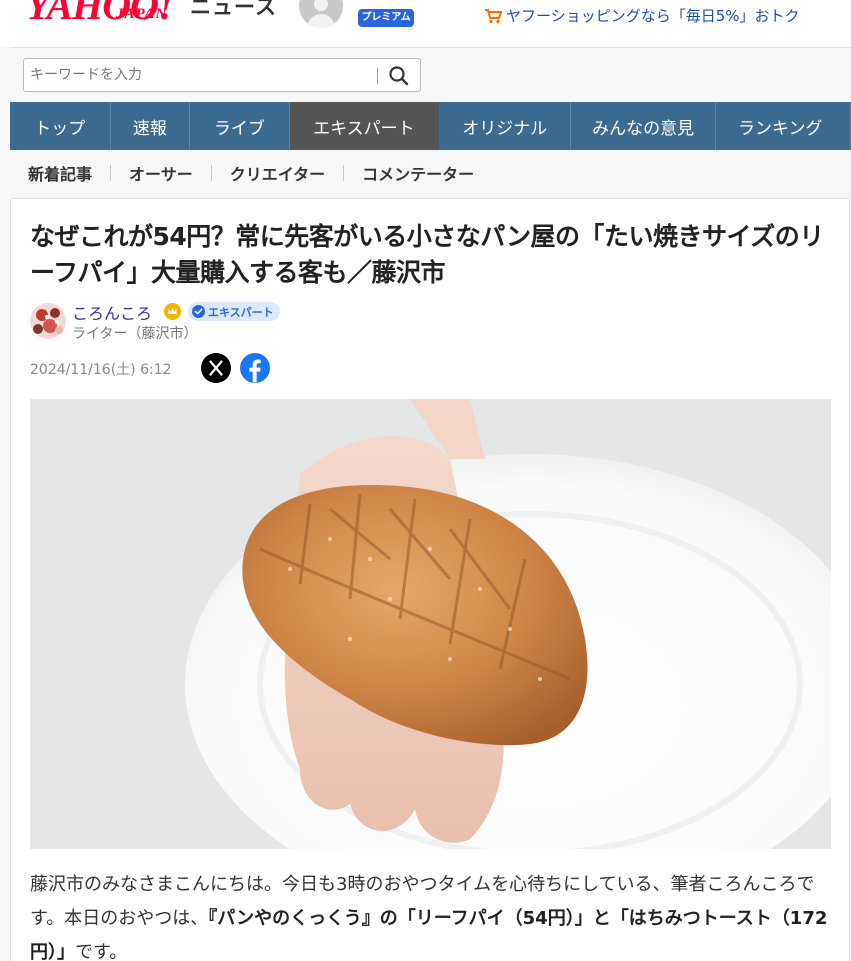 The height and width of the screenshot is (961, 851). Describe the element at coordinates (151, 126) in the screenshot. I see `tab-breaking: 速報` at that location.